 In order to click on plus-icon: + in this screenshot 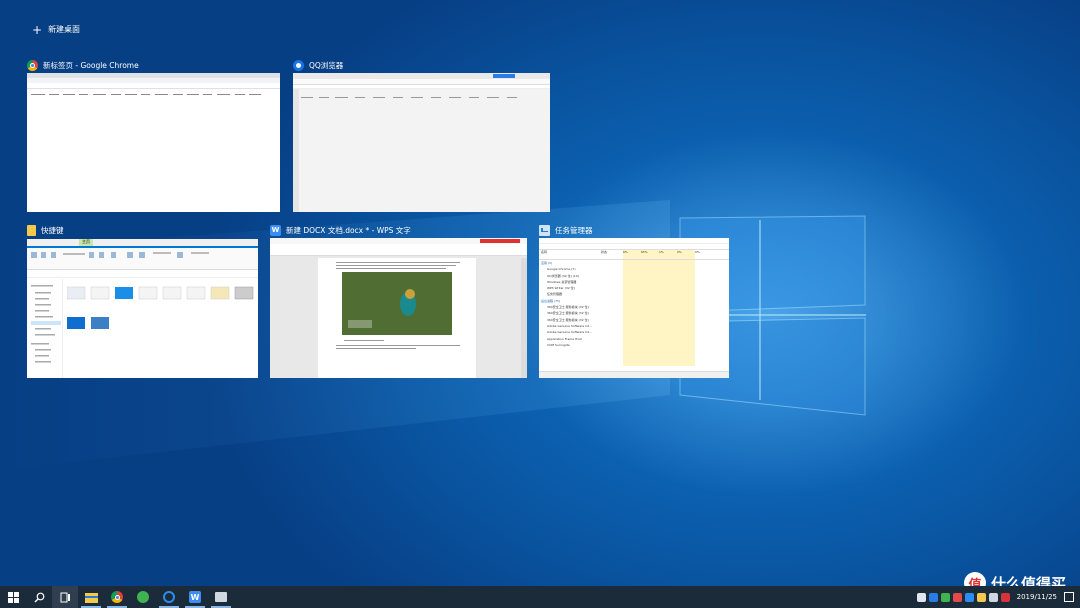, I will do `click(37, 29)`.